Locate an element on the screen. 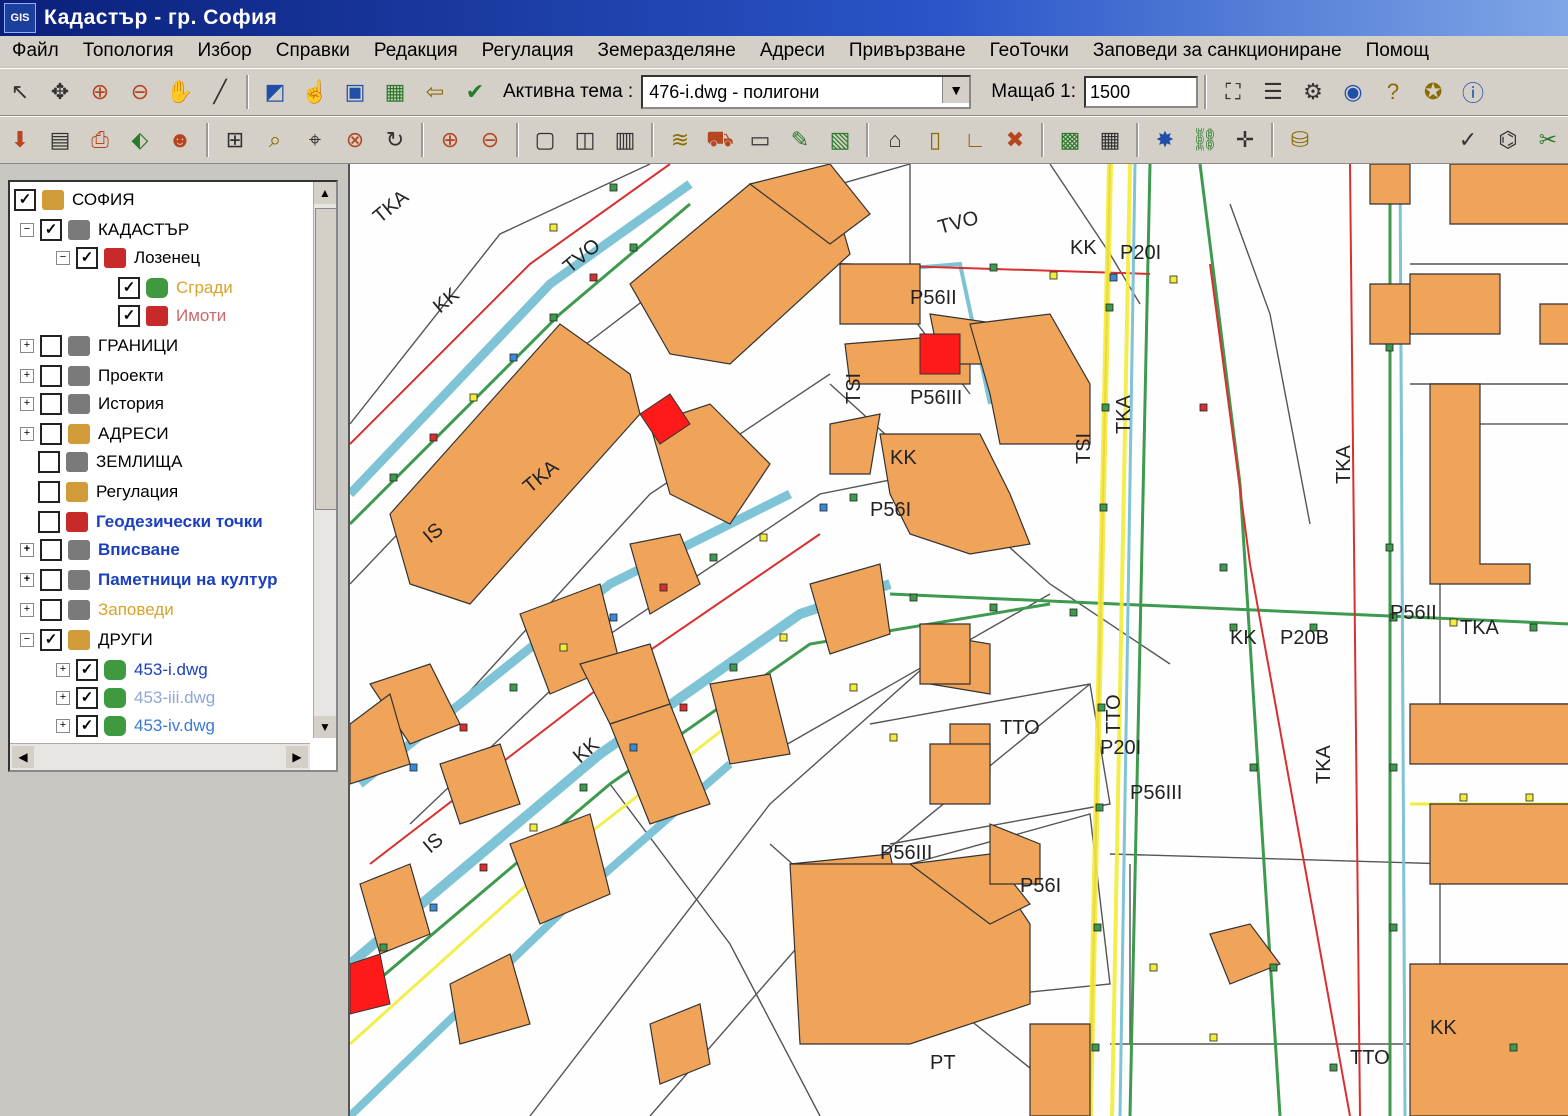 The height and width of the screenshot is (1116, 1568). tree-node-regulation: Регулация is located at coordinates (99, 492).